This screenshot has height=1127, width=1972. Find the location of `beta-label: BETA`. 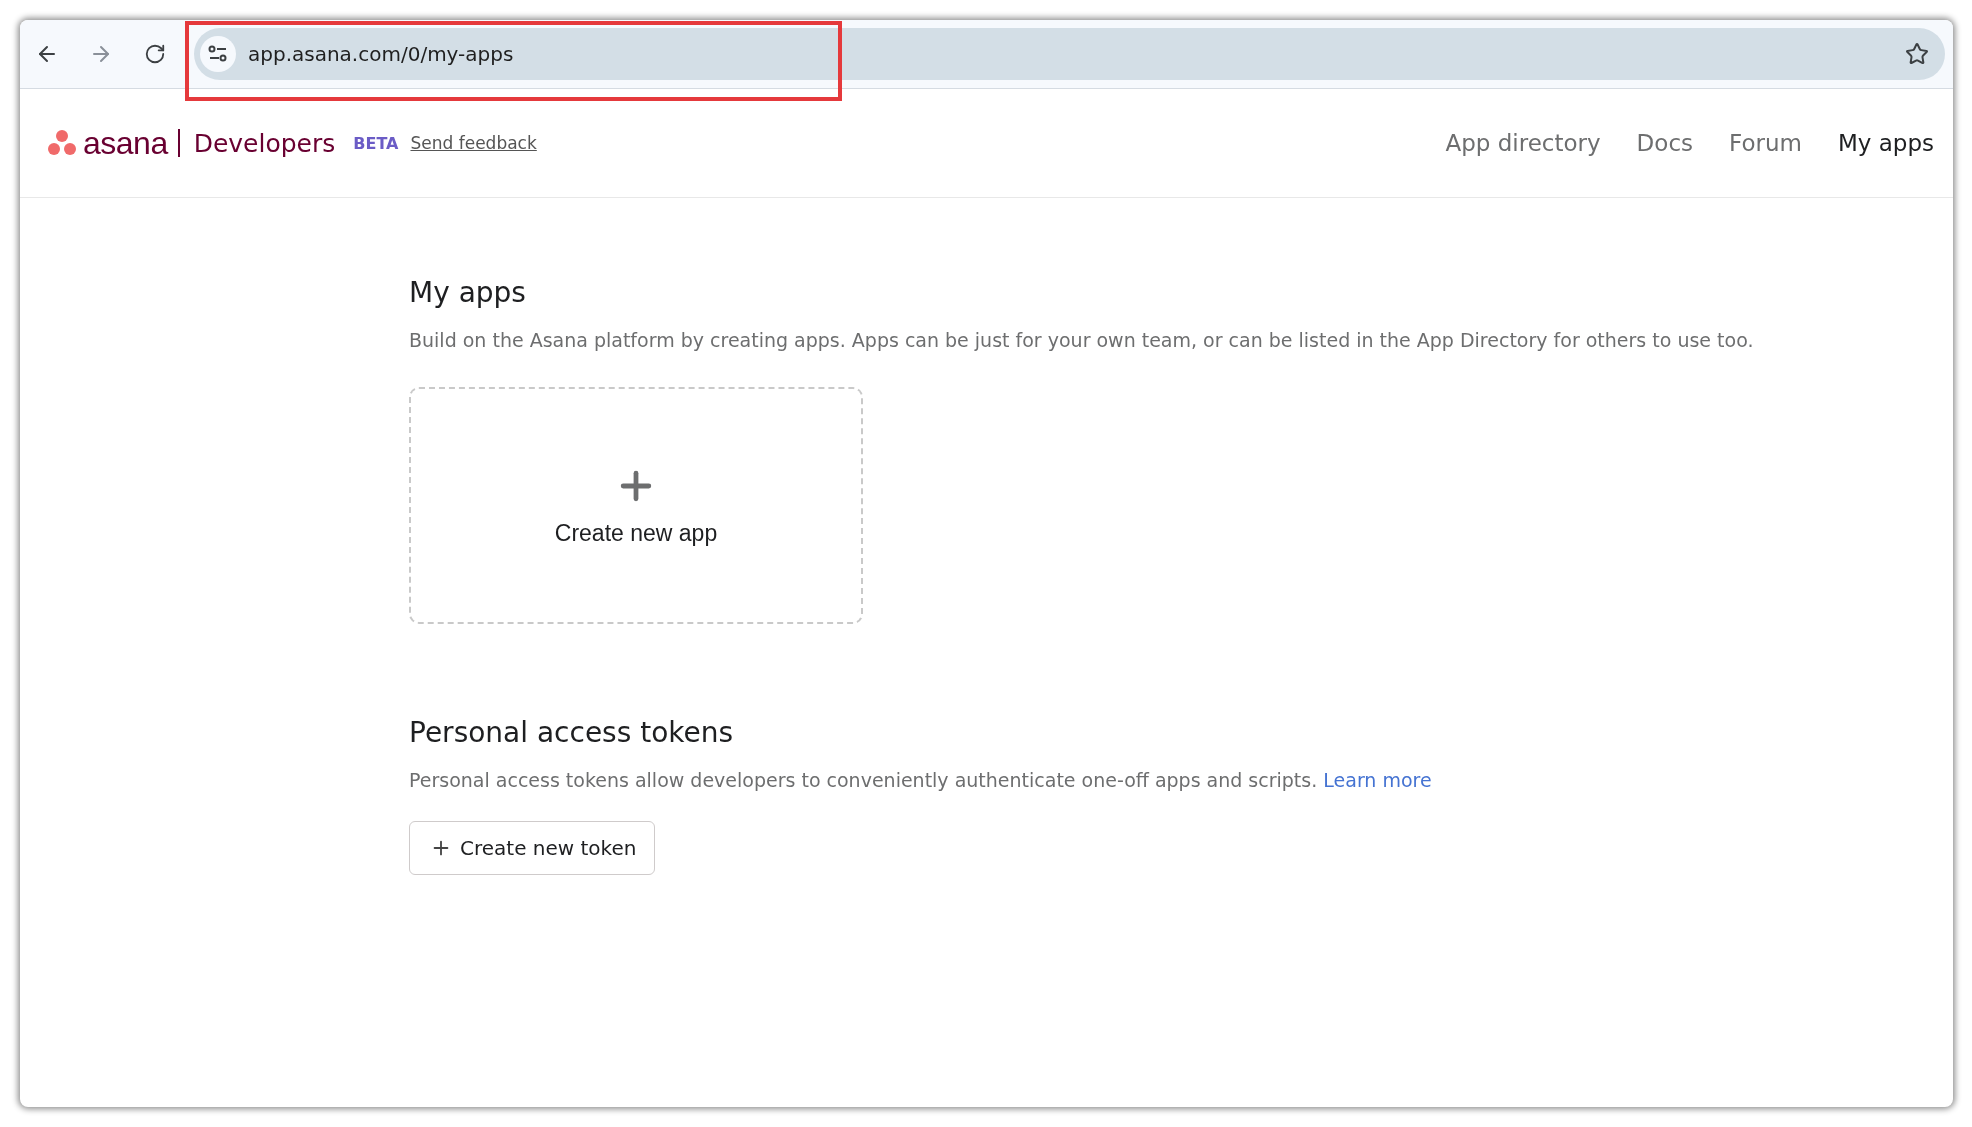

beta-label: BETA is located at coordinates (376, 143).